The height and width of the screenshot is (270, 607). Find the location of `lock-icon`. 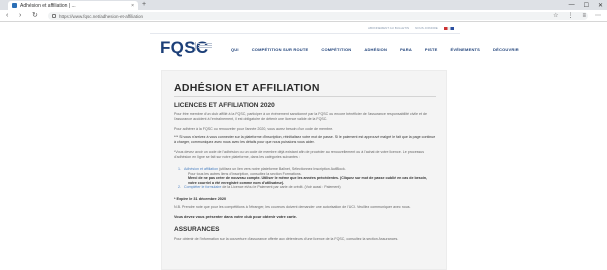

lock-icon is located at coordinates (54, 16).